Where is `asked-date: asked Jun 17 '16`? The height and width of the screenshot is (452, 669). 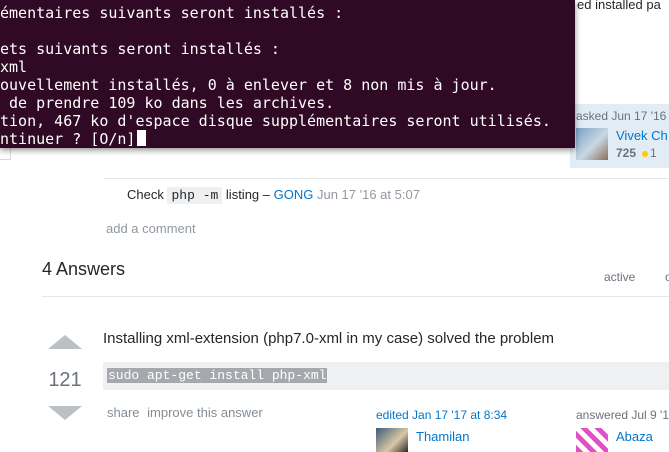
asked-date: asked Jun 17 '16 is located at coordinates (621, 116).